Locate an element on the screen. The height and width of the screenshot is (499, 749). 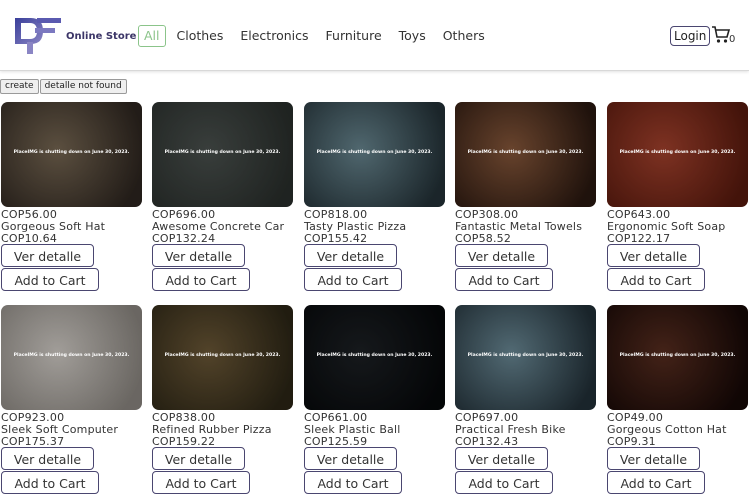
nav-item-others: Others is located at coordinates (464, 36).